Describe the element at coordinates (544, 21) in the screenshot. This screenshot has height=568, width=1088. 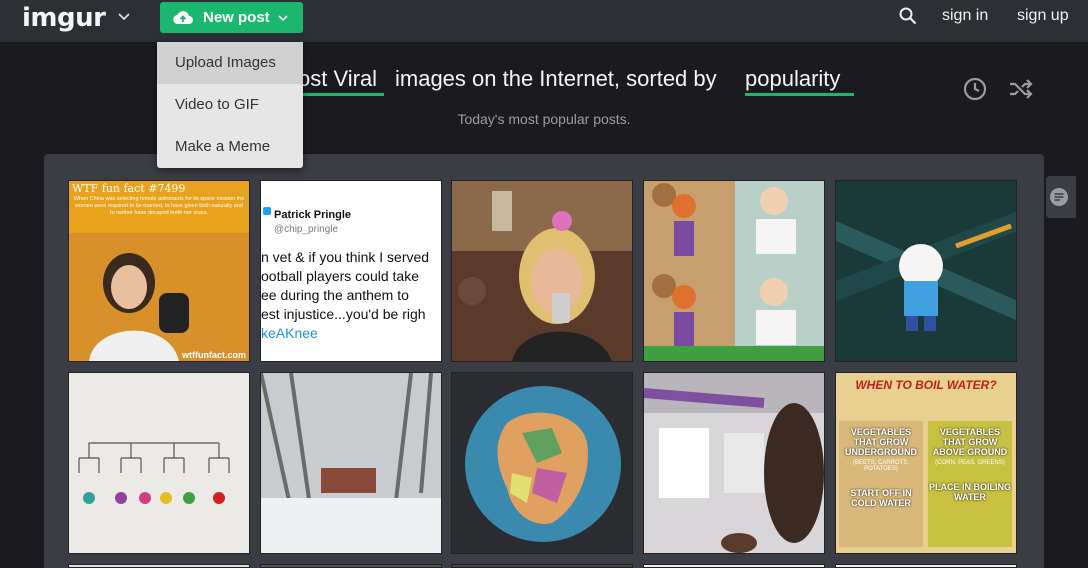
I see `top-bar: imgur New post sign in sign up` at that location.